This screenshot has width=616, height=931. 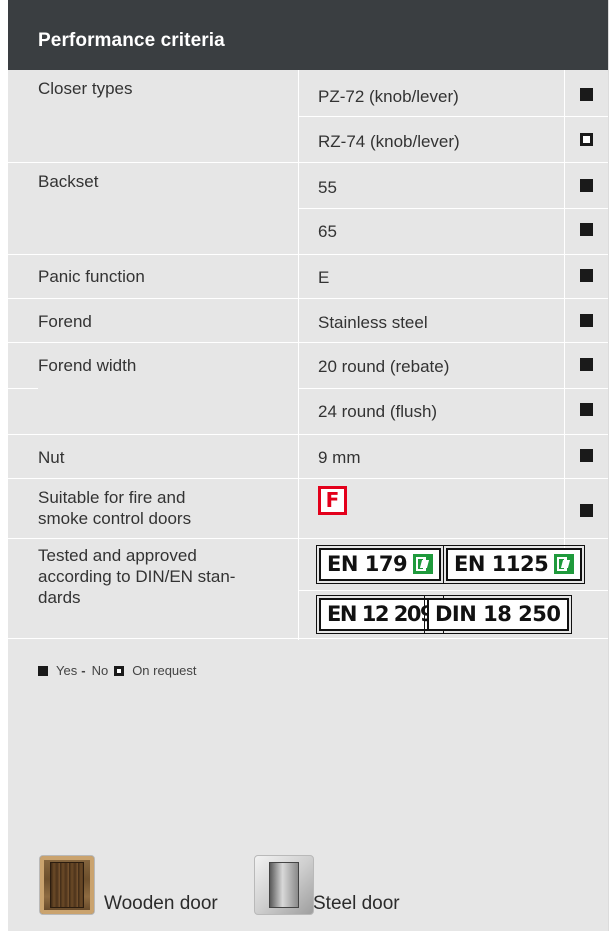 What do you see at coordinates (388, 96) in the screenshot?
I see `closer-type-value: PZ-72 (knob/lever)` at bounding box center [388, 96].